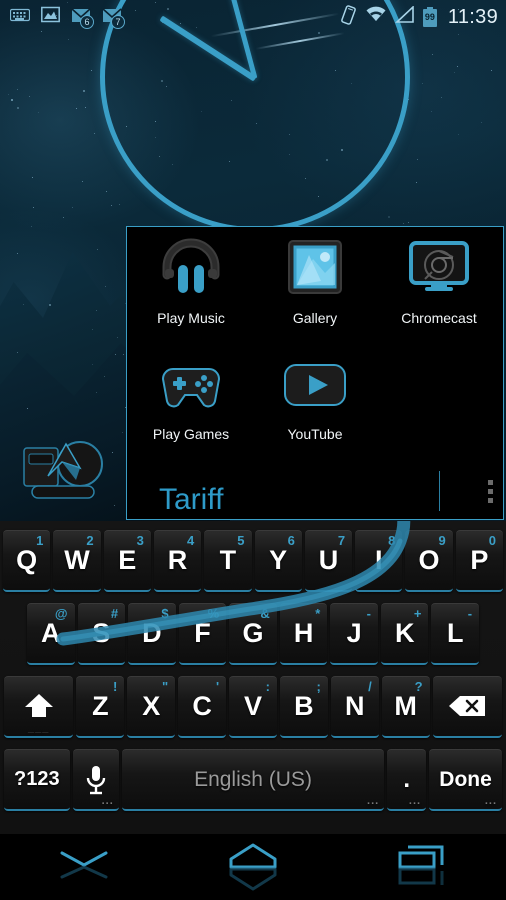  I want to click on home-button, so click(253, 867).